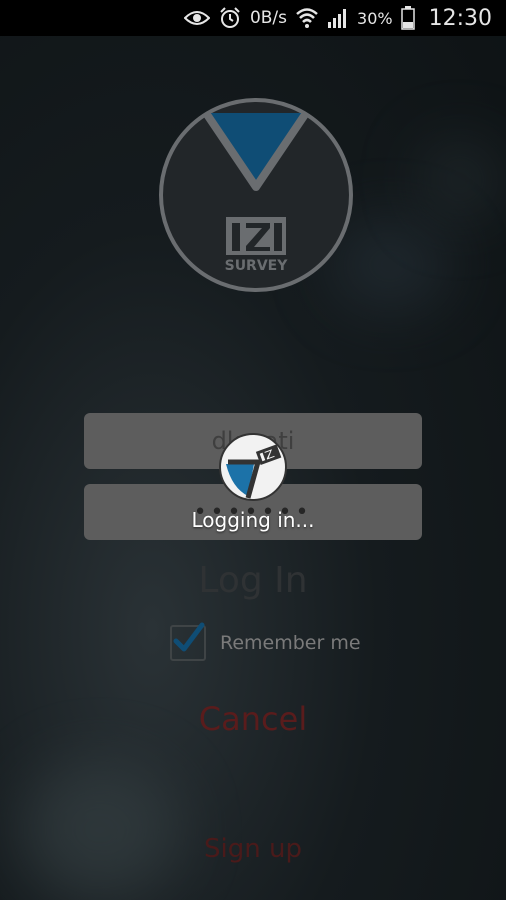  Describe the element at coordinates (460, 18) in the screenshot. I see `clock-time: 12:30` at that location.